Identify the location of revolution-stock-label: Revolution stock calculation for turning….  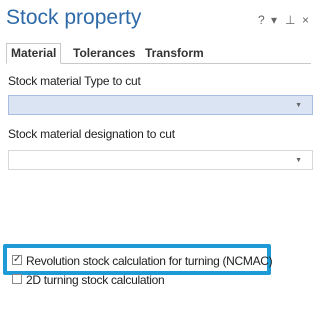
(149, 261).